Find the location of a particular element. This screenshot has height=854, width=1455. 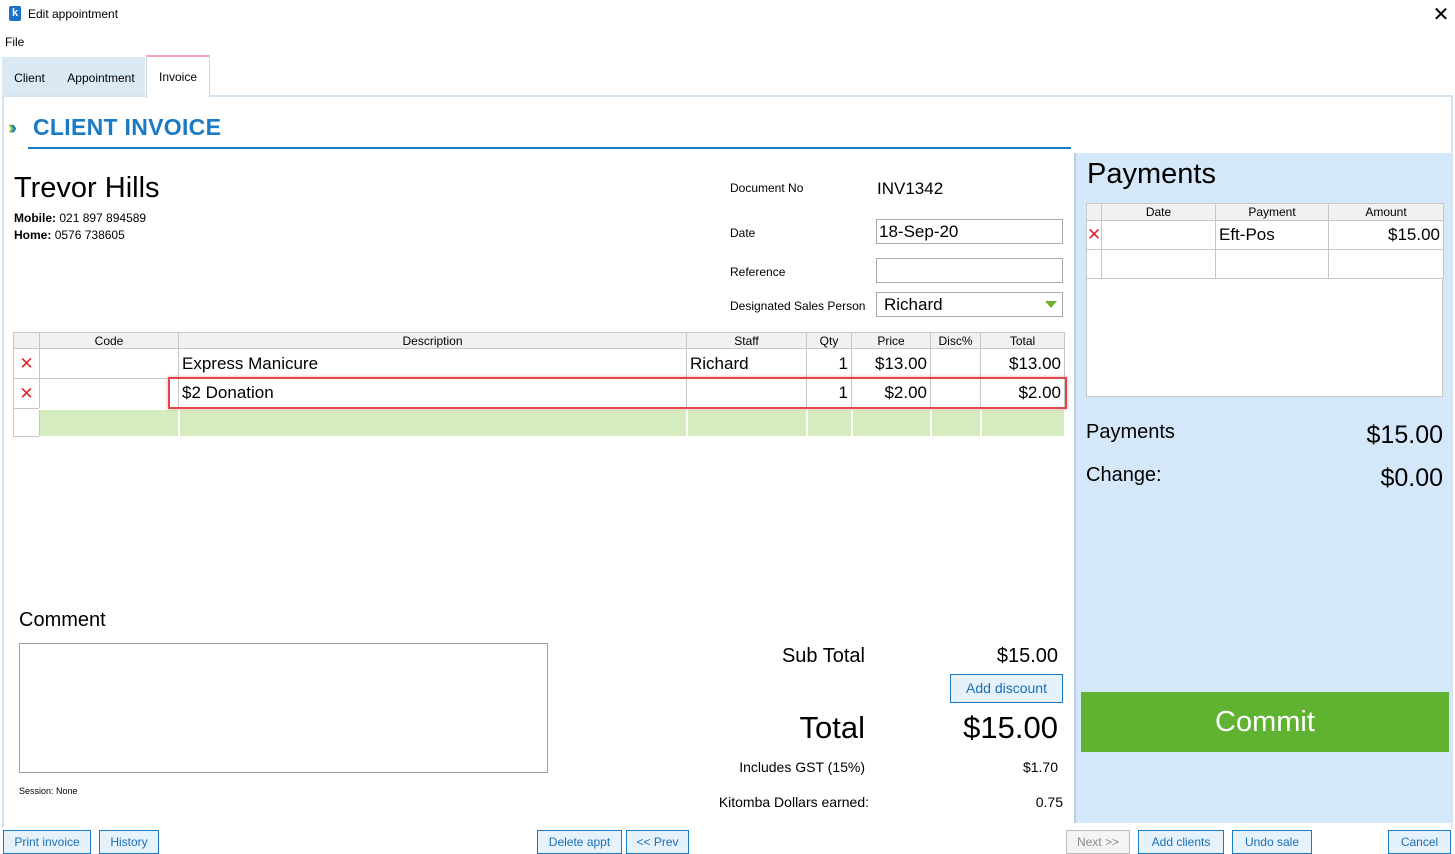

home-value: 0576 738605 is located at coordinates (89, 235).